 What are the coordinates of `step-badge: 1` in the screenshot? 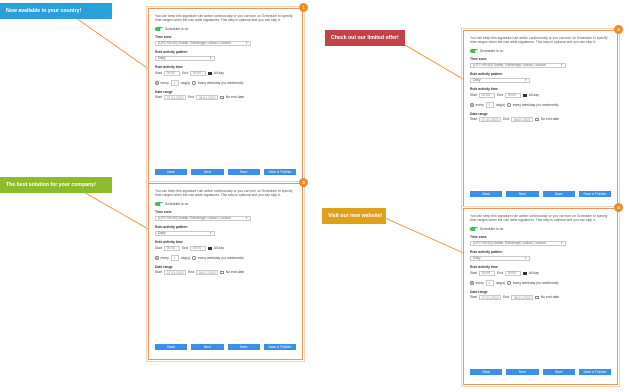 It's located at (303, 7).